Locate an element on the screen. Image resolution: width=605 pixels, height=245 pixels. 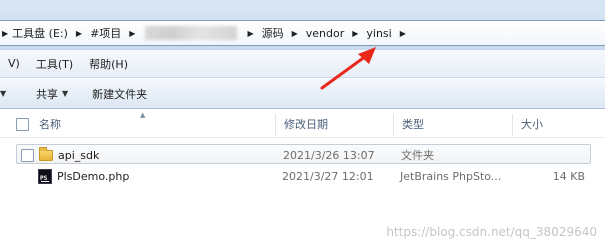
share-button: 共享 ▼ is located at coordinates (52, 94).